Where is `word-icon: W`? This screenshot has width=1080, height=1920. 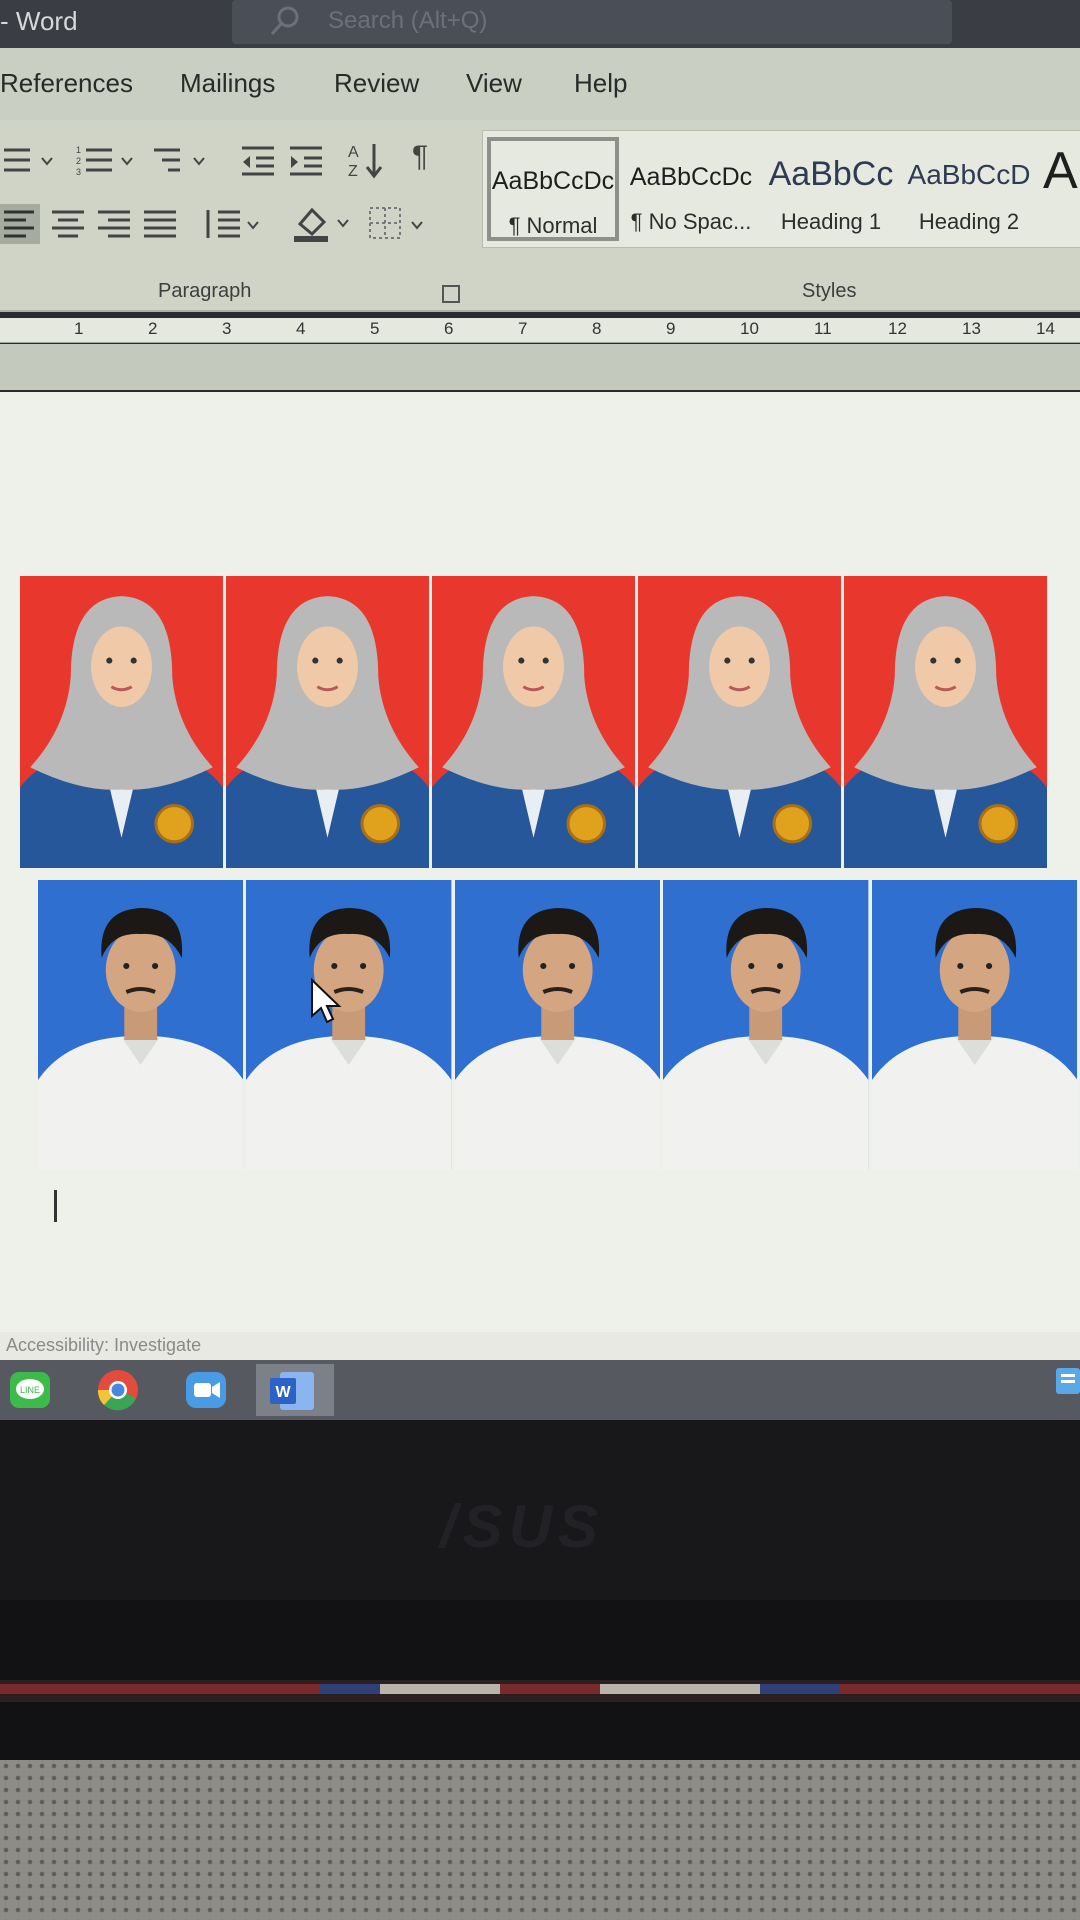
word-icon: W is located at coordinates (292, 1391).